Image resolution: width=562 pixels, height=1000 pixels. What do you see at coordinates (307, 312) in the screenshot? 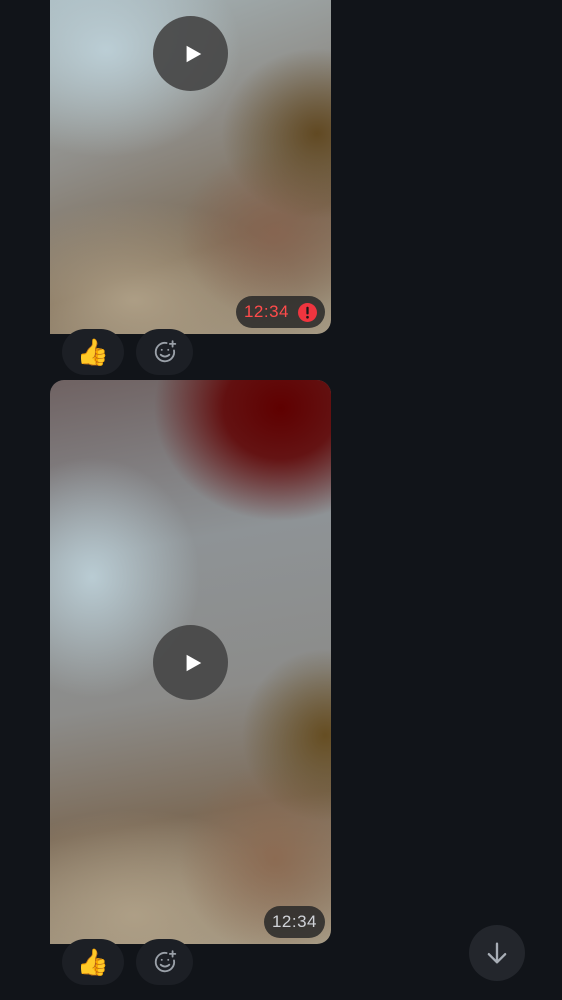
I see `error-icon` at bounding box center [307, 312].